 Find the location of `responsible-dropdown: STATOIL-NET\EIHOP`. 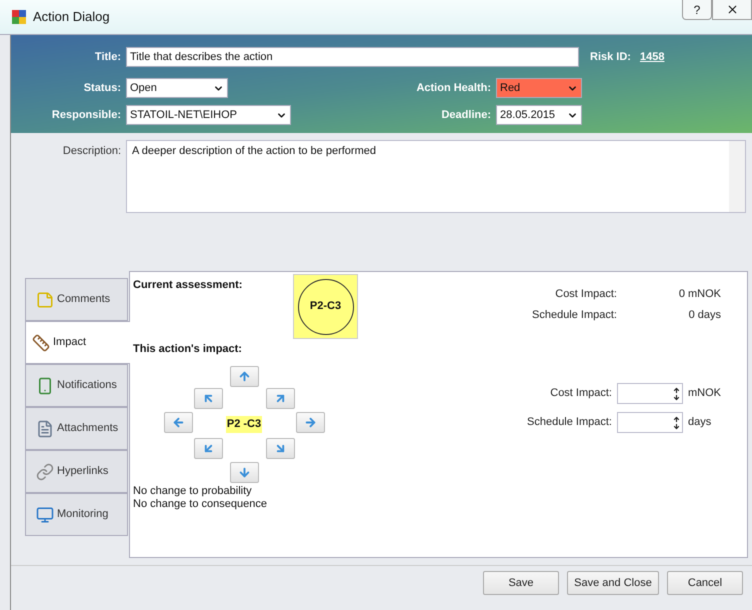

responsible-dropdown: STATOIL-NET\EIHOP is located at coordinates (208, 115).